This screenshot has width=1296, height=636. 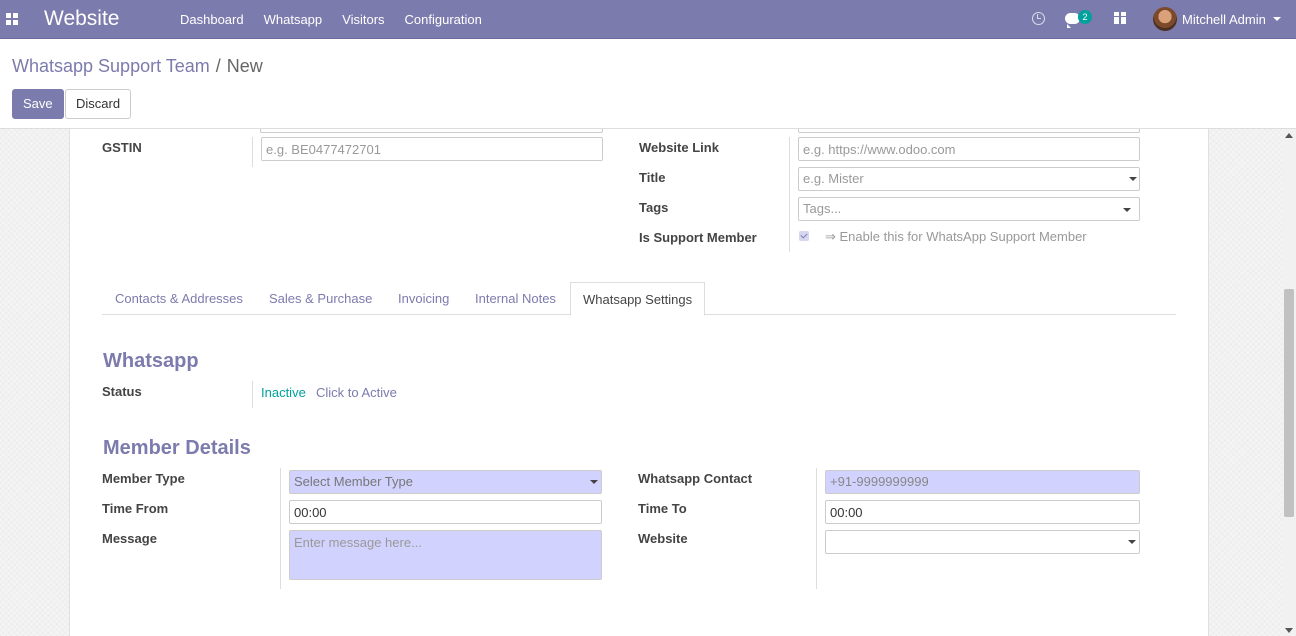 I want to click on tab-internal-notes: Internal Notes, so click(x=515, y=298).